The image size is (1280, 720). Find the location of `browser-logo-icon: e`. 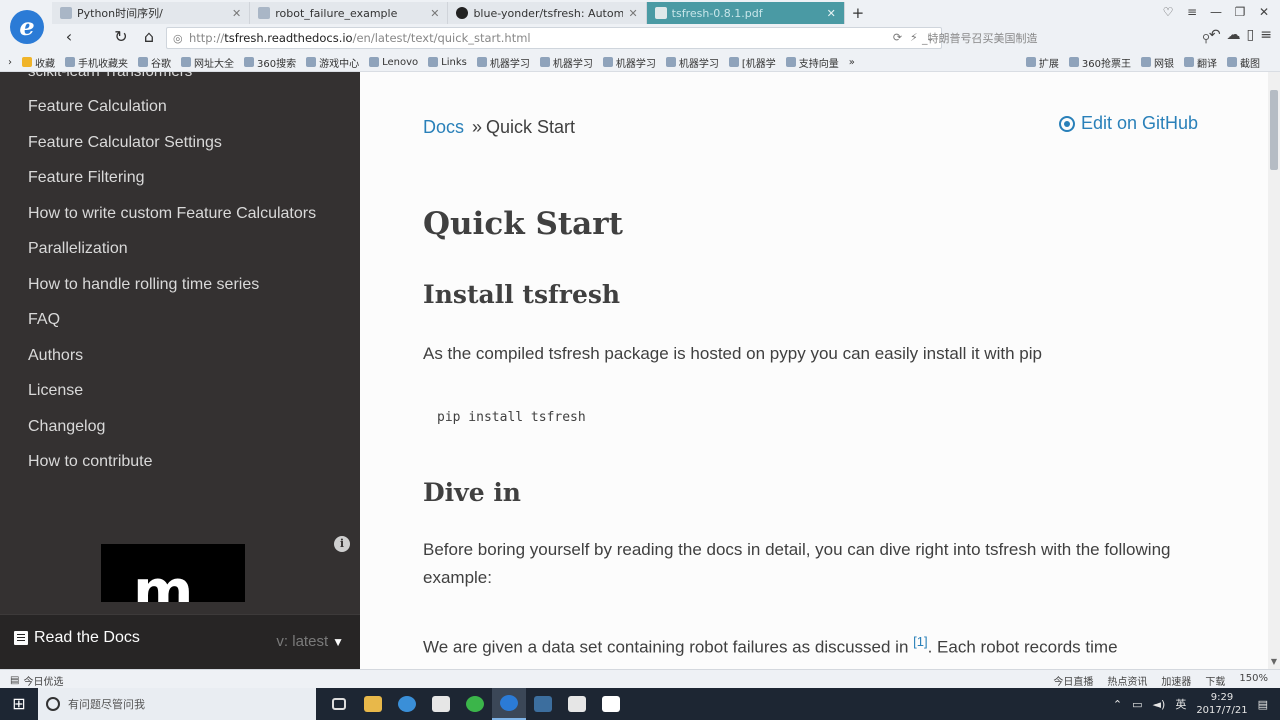

browser-logo-icon: e is located at coordinates (27, 27).